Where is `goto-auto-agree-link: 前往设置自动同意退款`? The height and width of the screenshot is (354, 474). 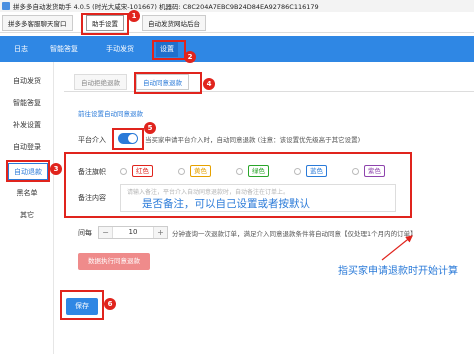
goto-auto-agree-link: 前往设置自动同意退款 is located at coordinates (110, 113).